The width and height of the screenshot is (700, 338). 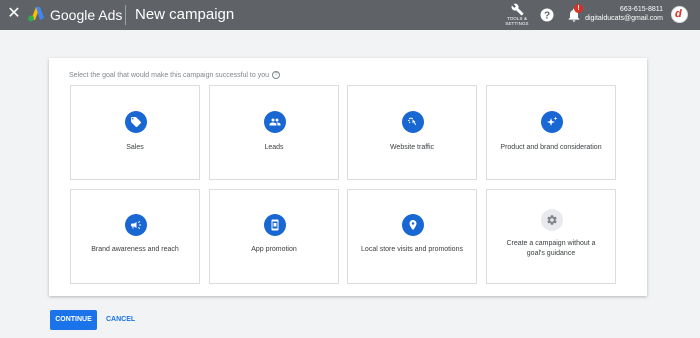 I want to click on megaphone-icon, so click(x=136, y=225).